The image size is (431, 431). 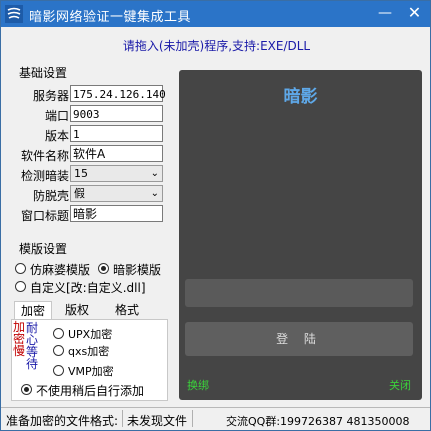 What do you see at coordinates (32, 346) in the screenshot?
I see `wait-patiently-text: 耐心等待` at bounding box center [32, 346].